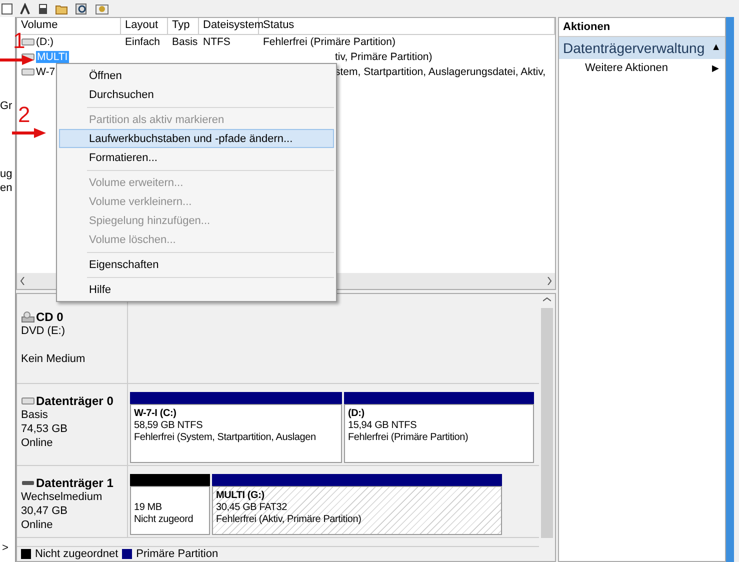 The image size is (739, 562). Describe the element at coordinates (216, 42) in the screenshot. I see `table-cell: NTFS` at that location.